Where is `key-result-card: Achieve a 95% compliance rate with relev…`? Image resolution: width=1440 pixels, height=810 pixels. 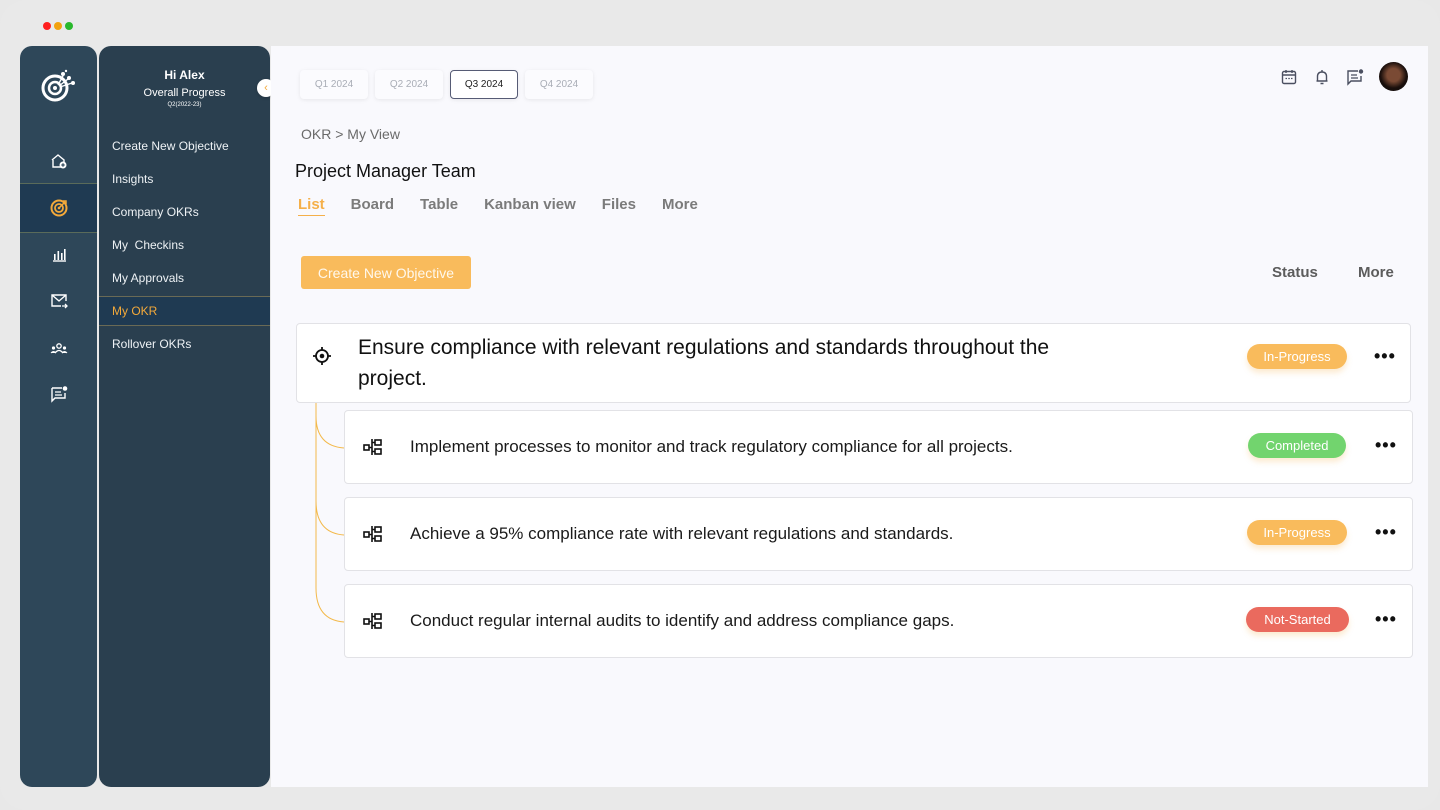 key-result-card: Achieve a 95% compliance rate with relev… is located at coordinates (878, 534).